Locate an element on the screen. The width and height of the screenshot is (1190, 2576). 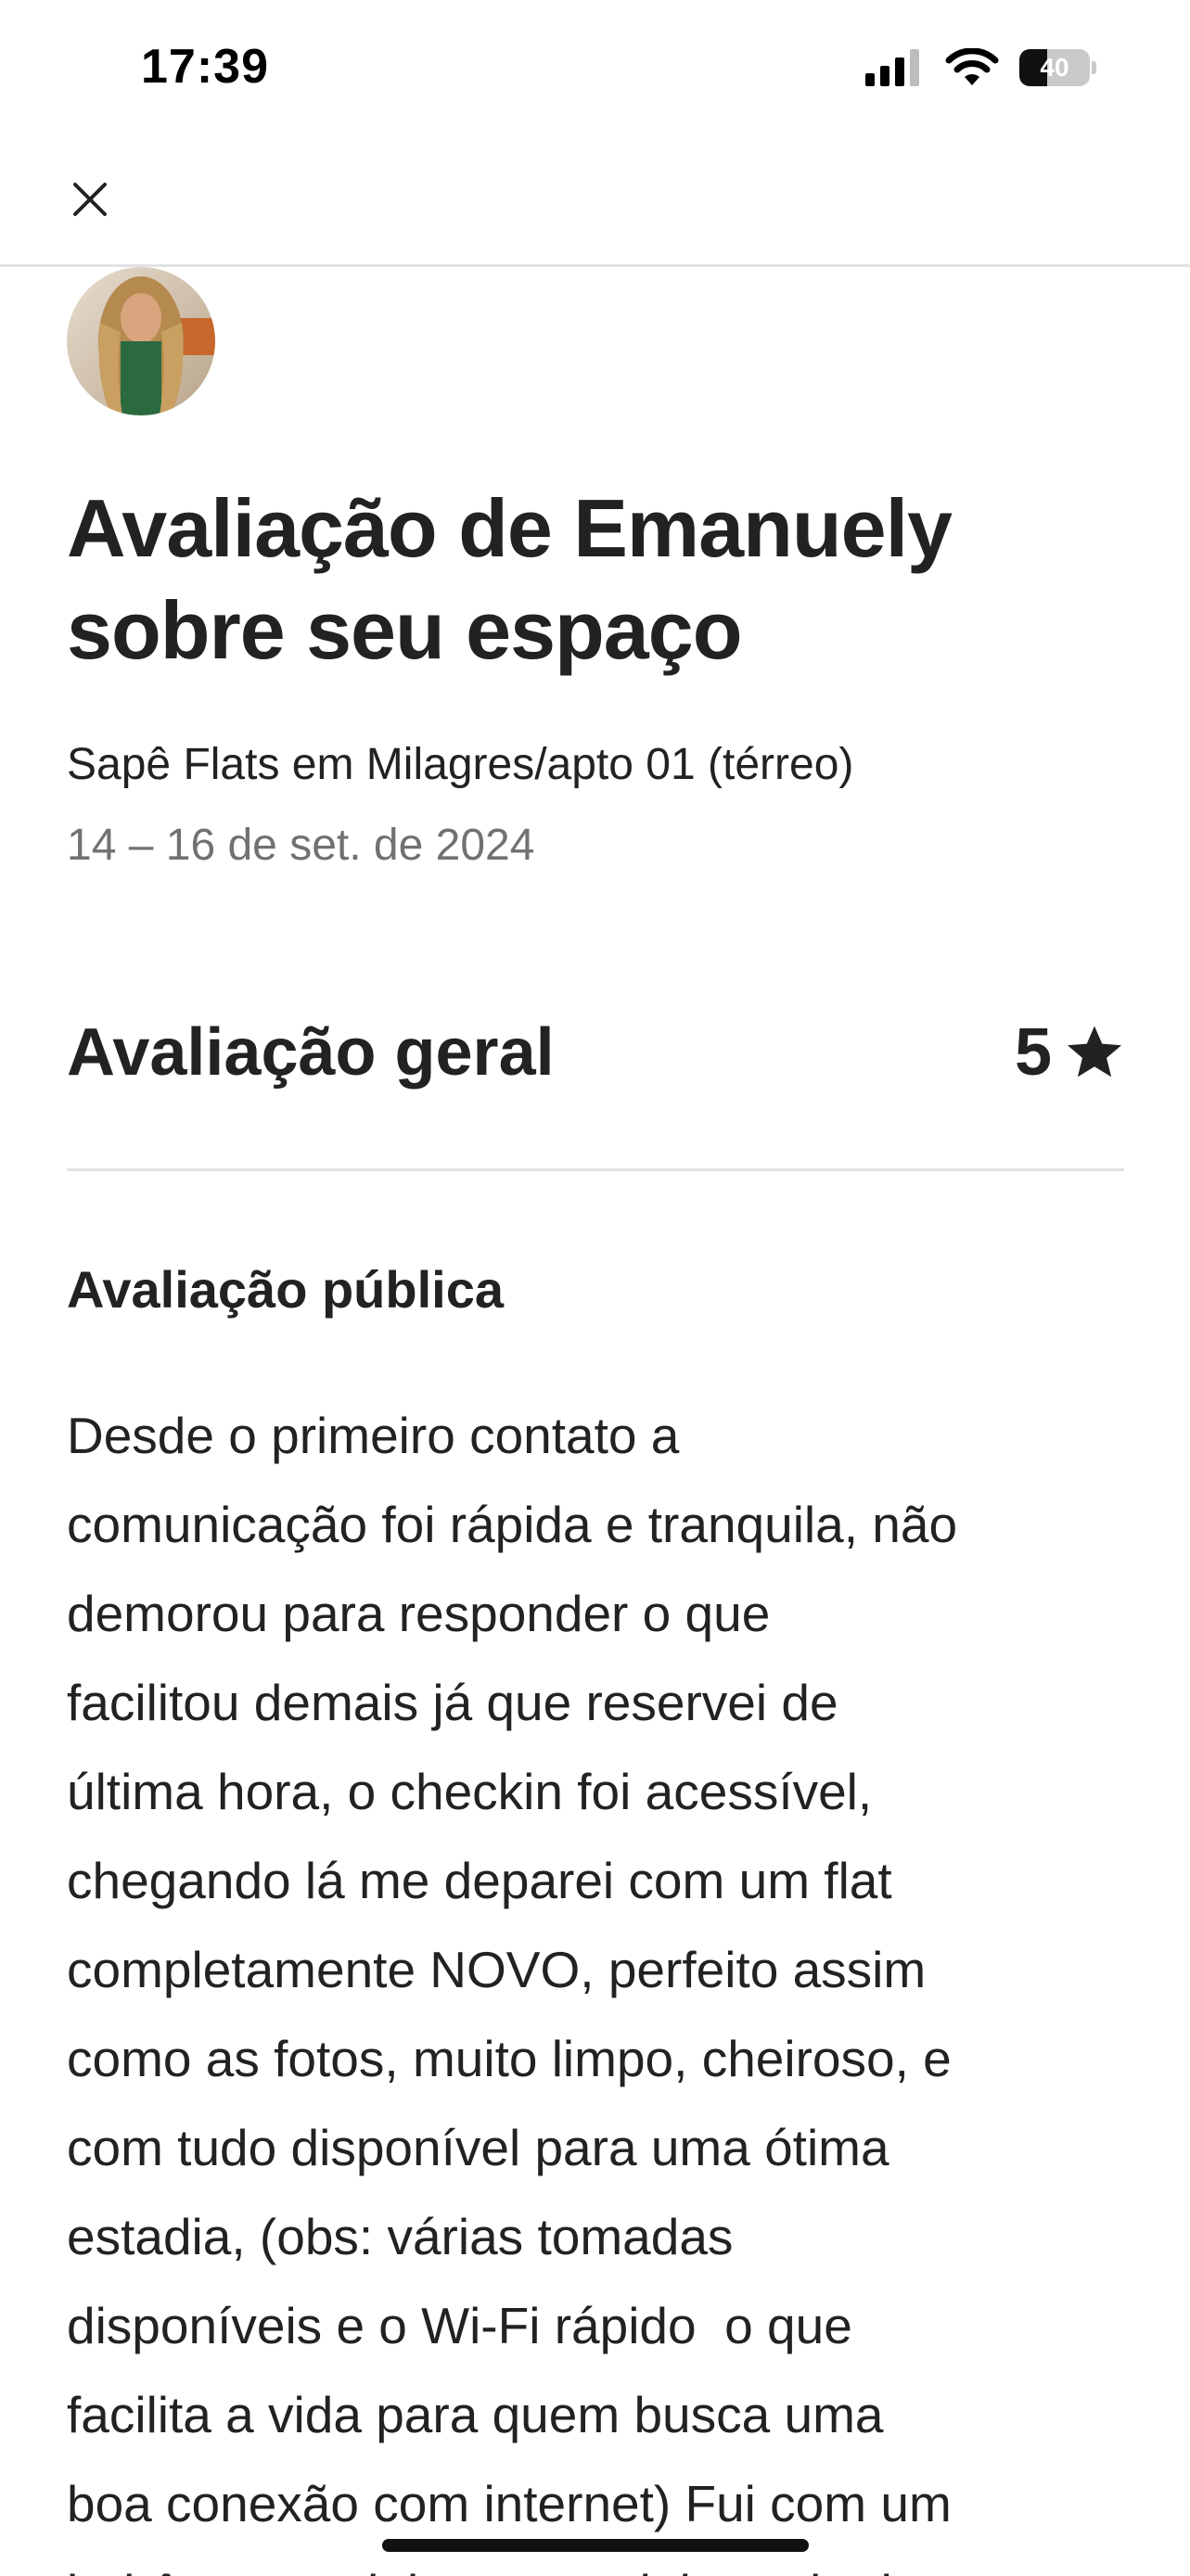
close-icon is located at coordinates (90, 199).